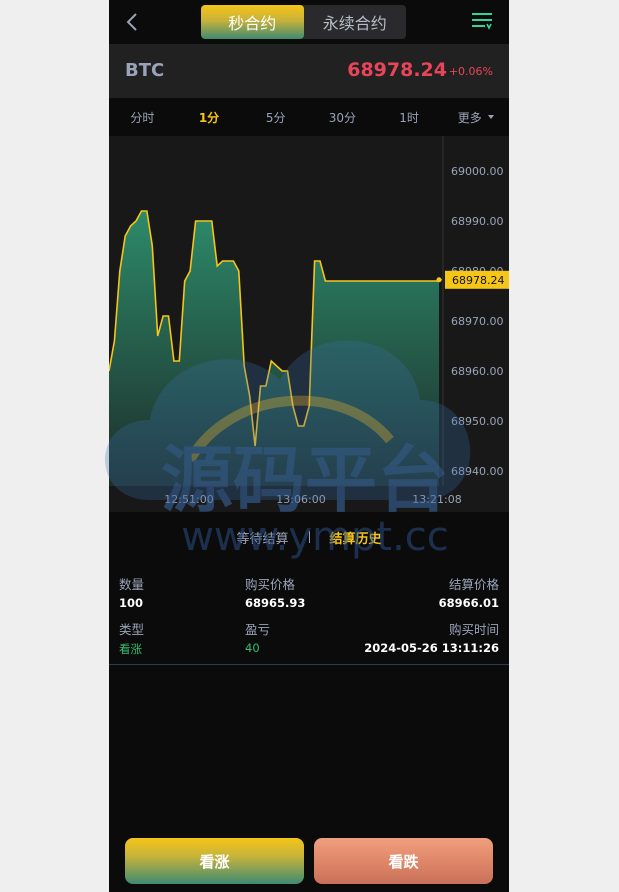  I want to click on contract-type-switch: 秒合约 永续合约, so click(303, 22).